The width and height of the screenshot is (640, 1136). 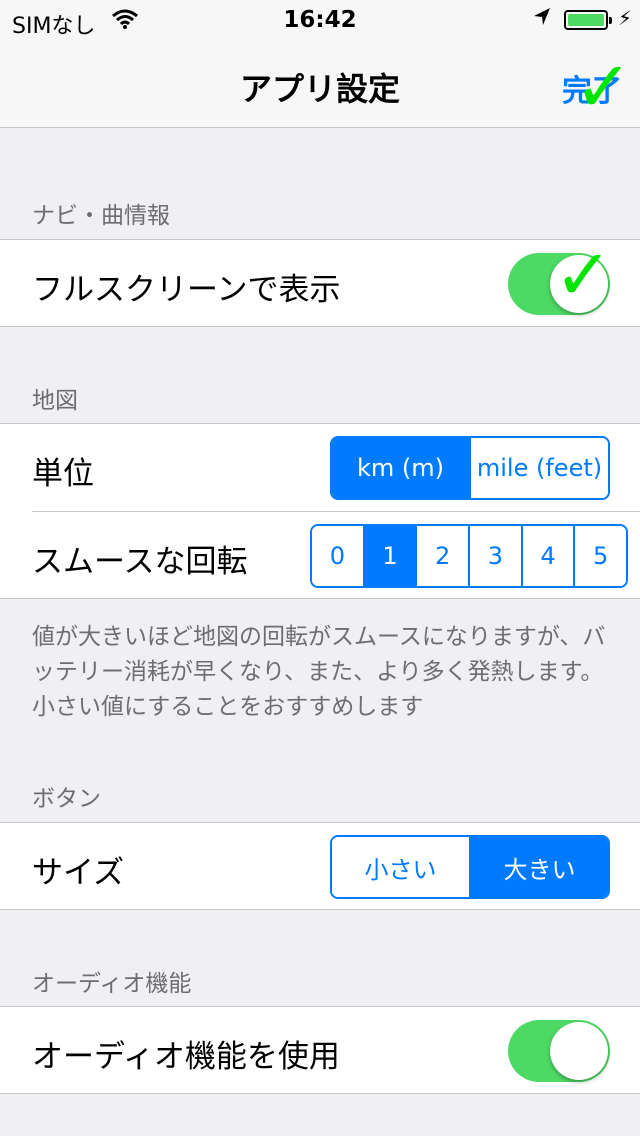 What do you see at coordinates (337, 556) in the screenshot?
I see `rotation-option-0: 0` at bounding box center [337, 556].